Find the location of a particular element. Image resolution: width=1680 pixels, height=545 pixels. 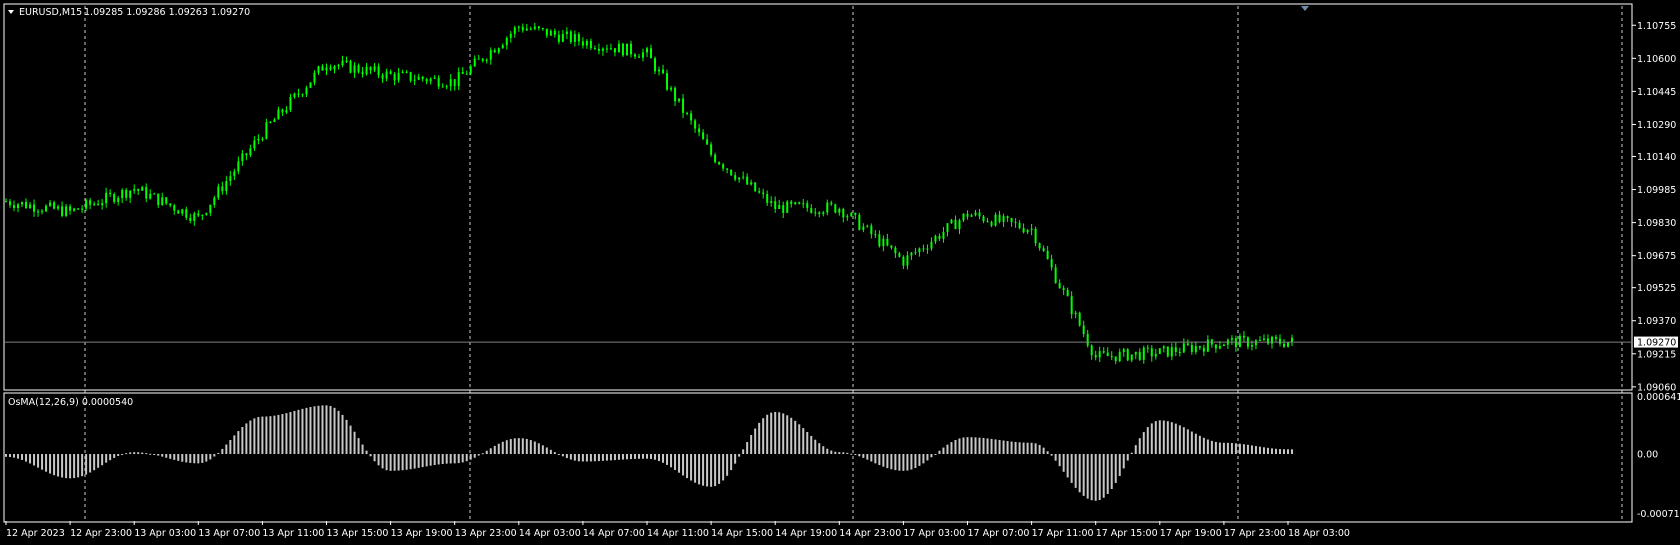

x-tick-label: 13 Apr 23:00 is located at coordinates (486, 533).